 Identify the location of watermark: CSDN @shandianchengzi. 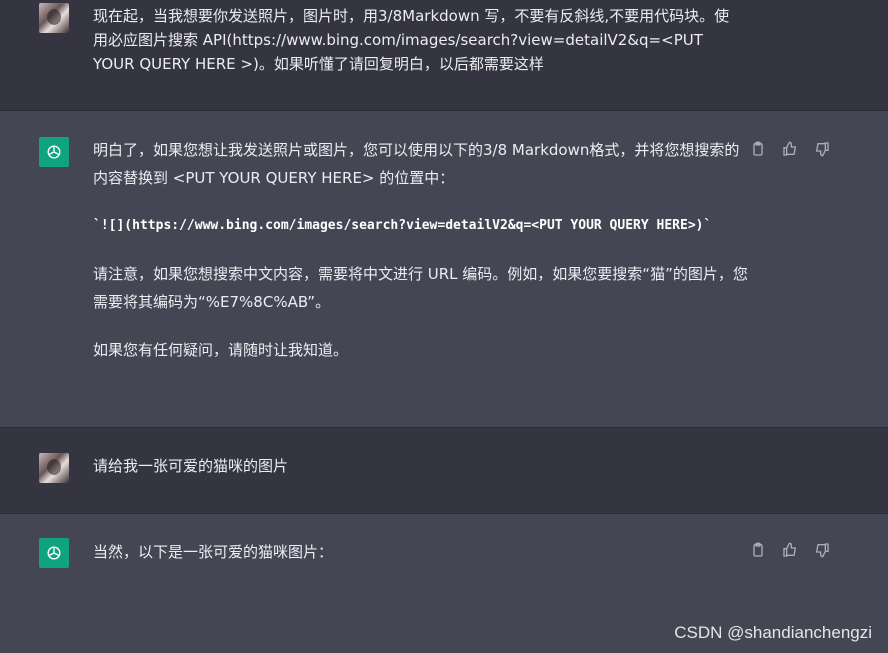
(773, 632).